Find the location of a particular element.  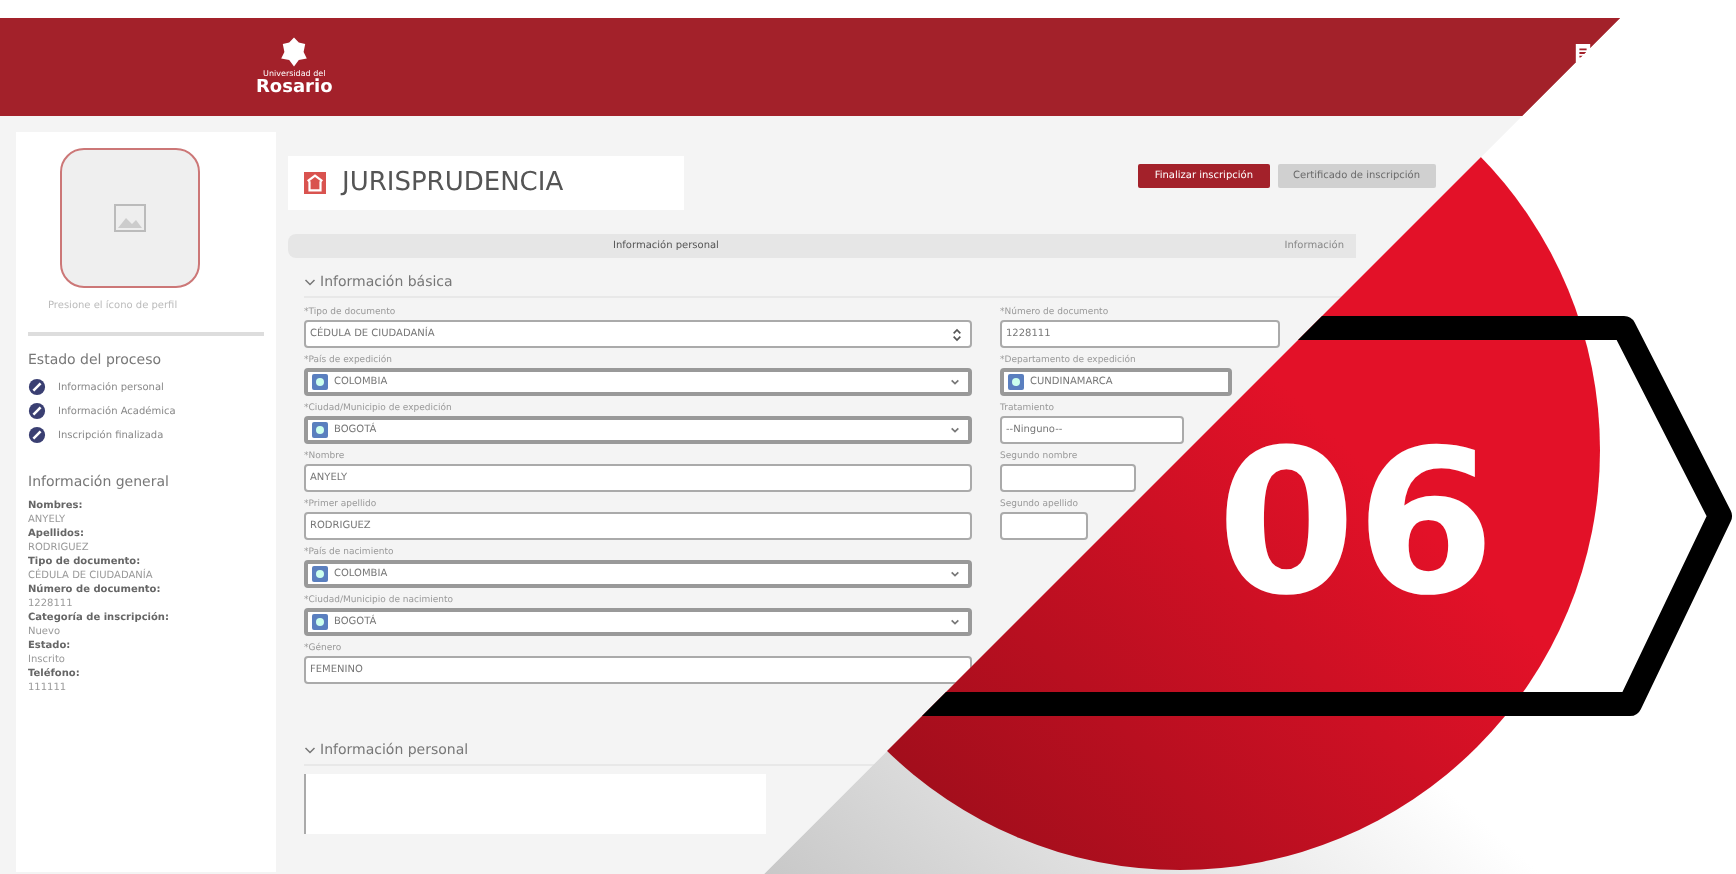

spinner-arrows-icon is located at coordinates (957, 334).